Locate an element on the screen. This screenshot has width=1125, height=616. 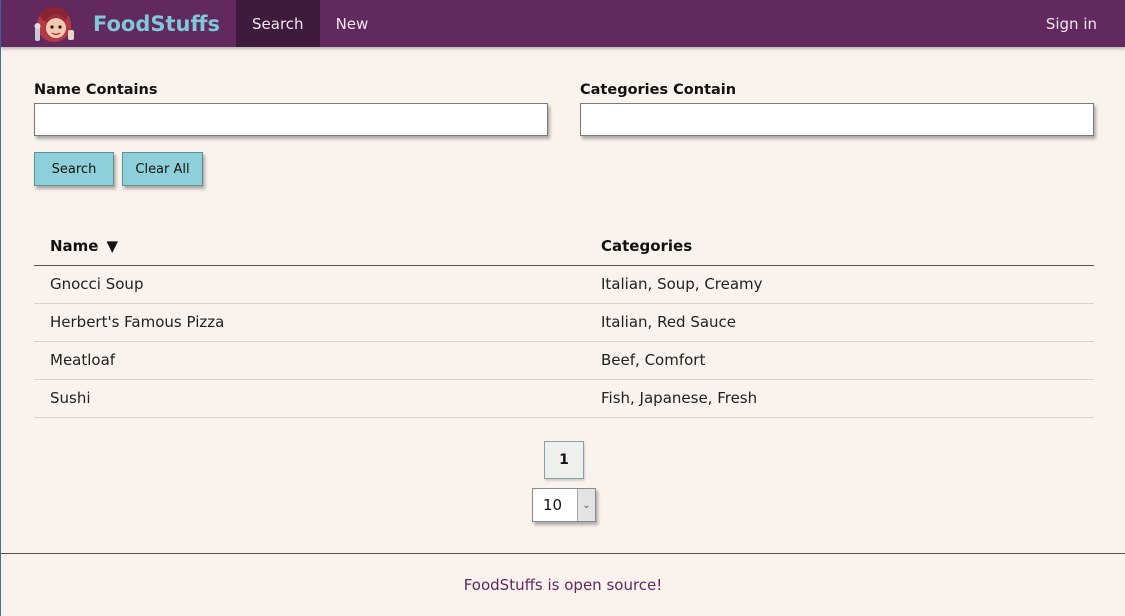
clear-all-button: Clear All is located at coordinates (162, 169).